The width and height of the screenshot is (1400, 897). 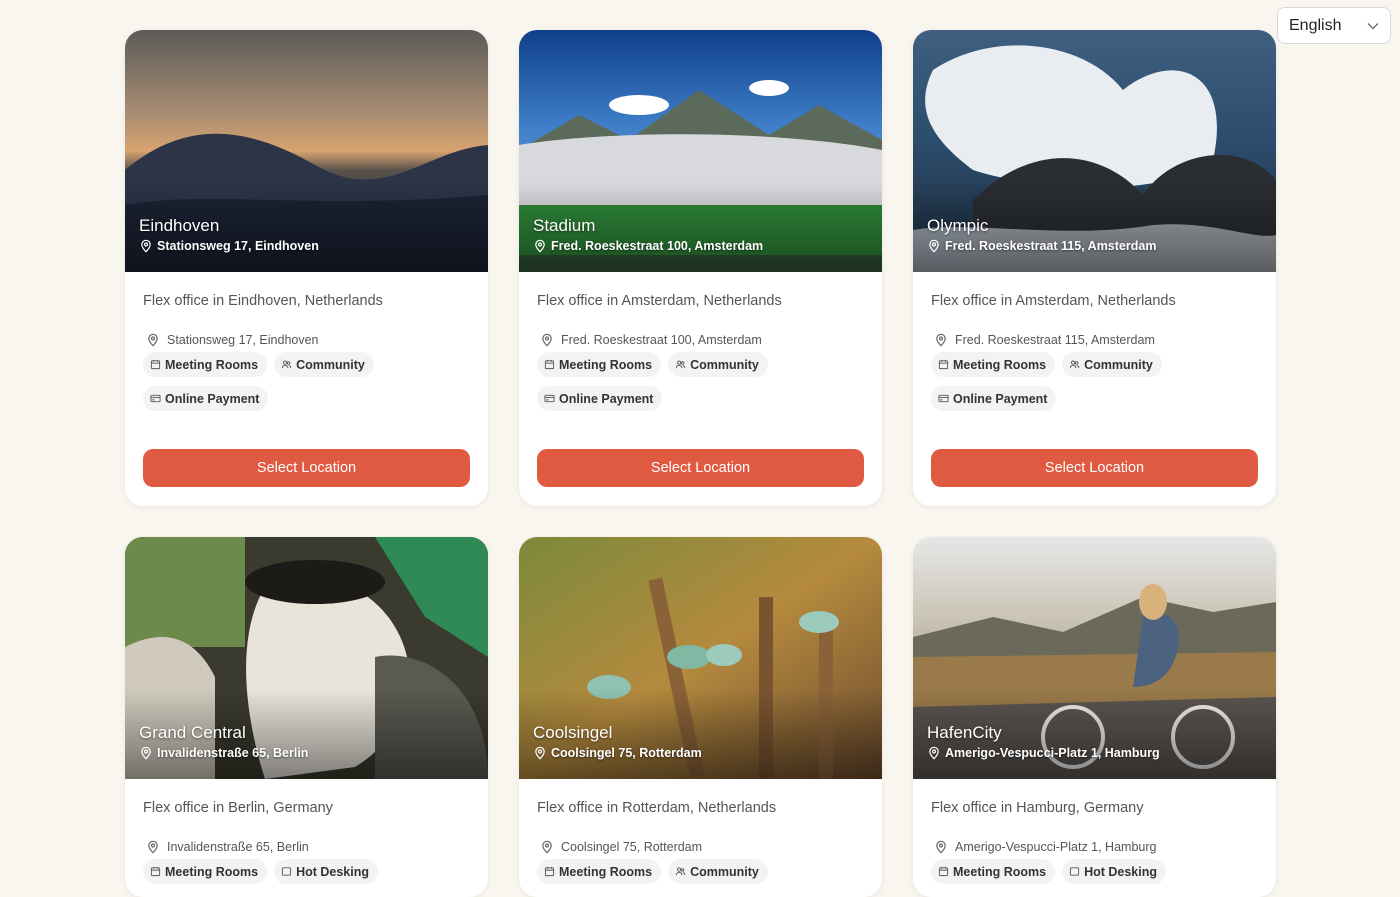 What do you see at coordinates (229, 246) in the screenshot?
I see `location-photo-address: Stationsweg 17, Eindhoven` at bounding box center [229, 246].